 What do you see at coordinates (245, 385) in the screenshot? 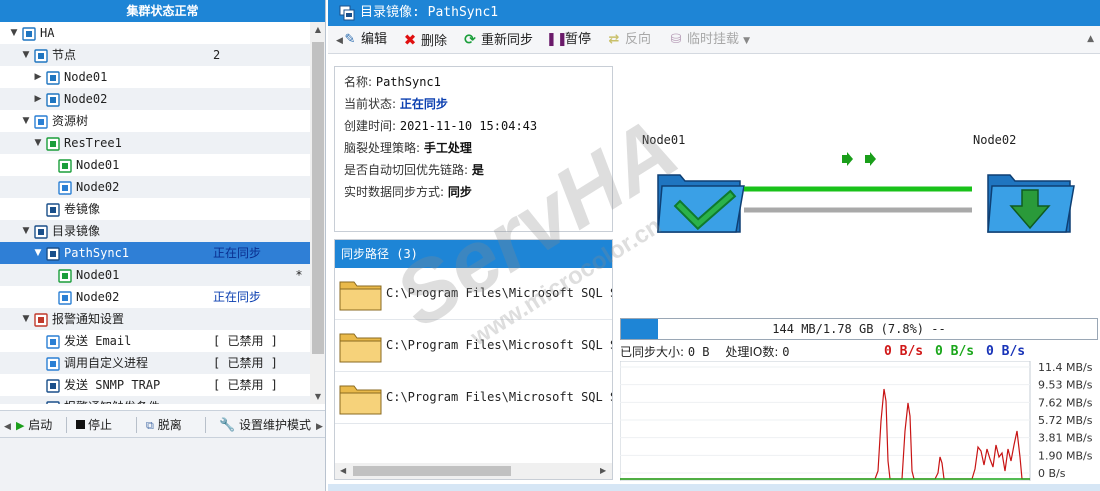
I see `tree-item-status: [ 已禁用 ]` at bounding box center [245, 385].